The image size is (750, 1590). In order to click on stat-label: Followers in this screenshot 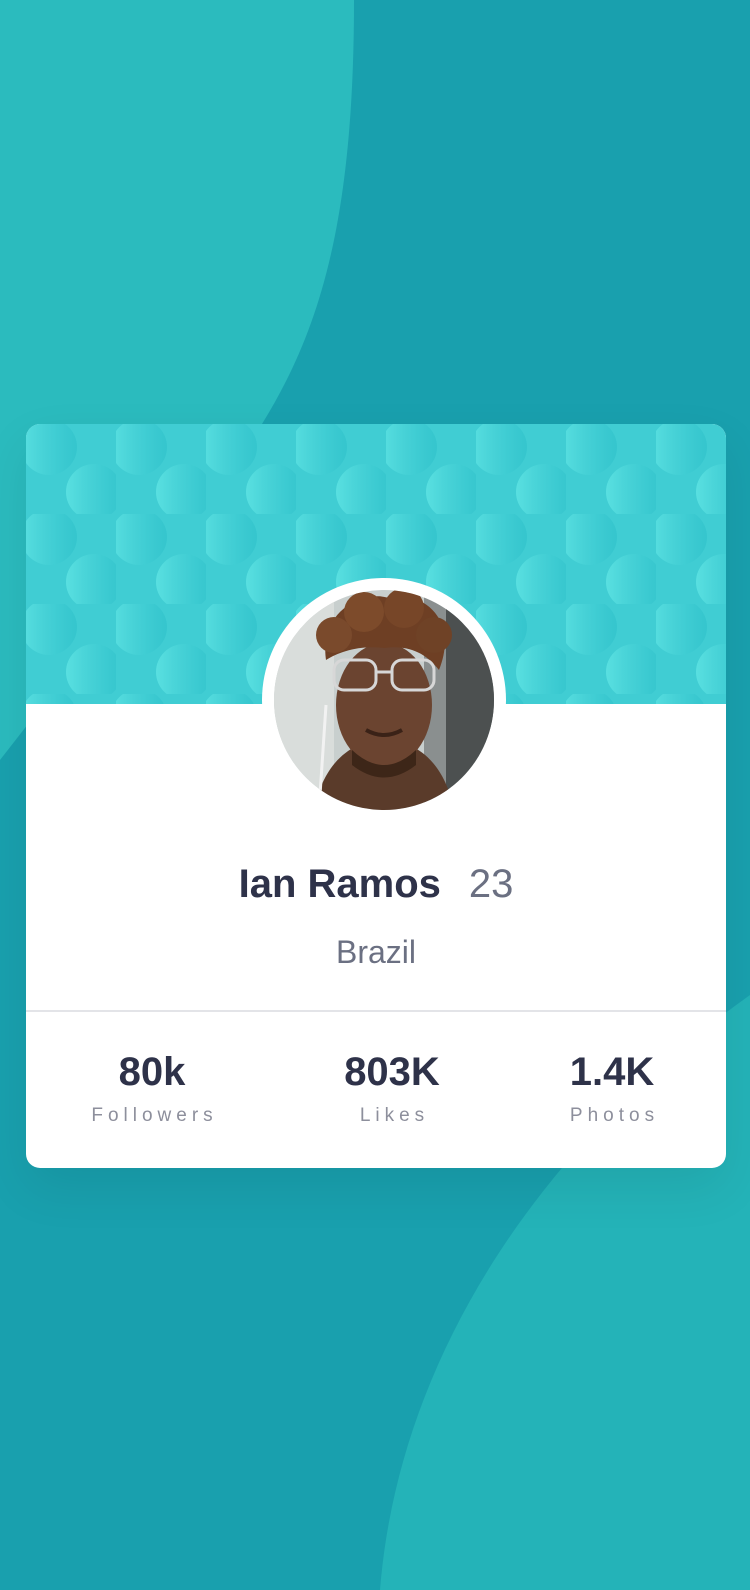, I will do `click(154, 1115)`.